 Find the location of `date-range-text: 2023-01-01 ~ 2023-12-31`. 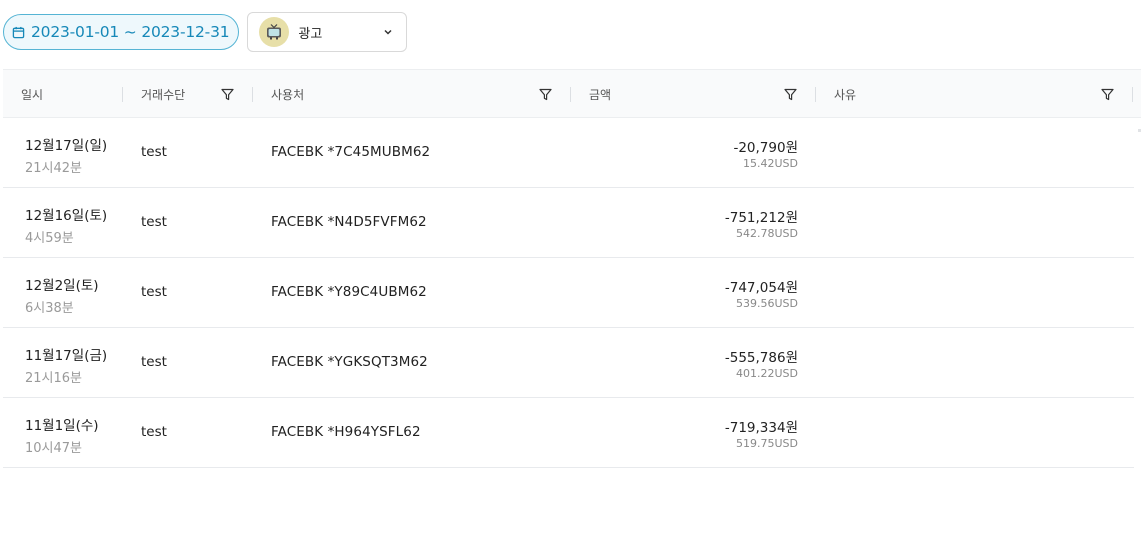

date-range-text: 2023-01-01 ~ 2023-12-31 is located at coordinates (130, 32).